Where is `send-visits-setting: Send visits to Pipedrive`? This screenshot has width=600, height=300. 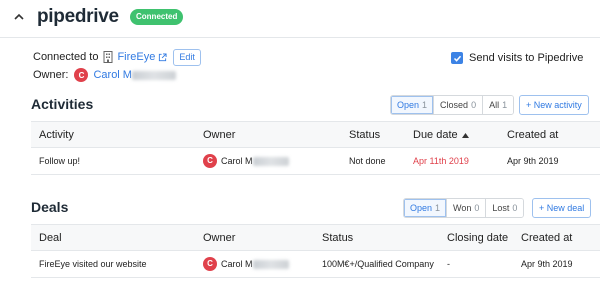 send-visits-setting: Send visits to Pipedrive is located at coordinates (517, 58).